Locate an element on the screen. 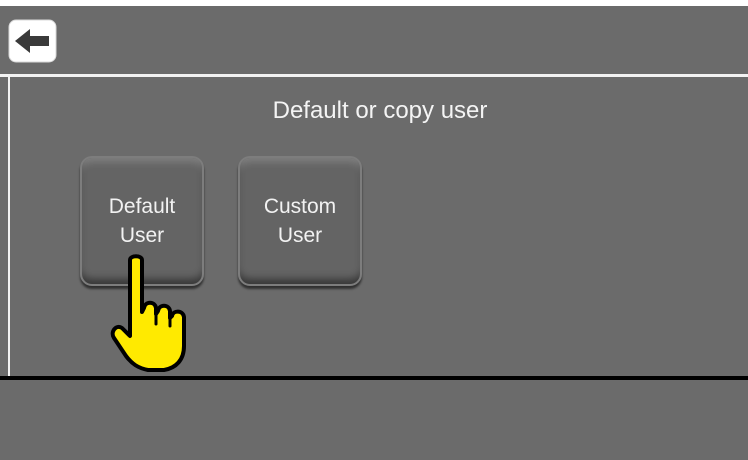  default-user-label-line1: Default is located at coordinates (142, 206).